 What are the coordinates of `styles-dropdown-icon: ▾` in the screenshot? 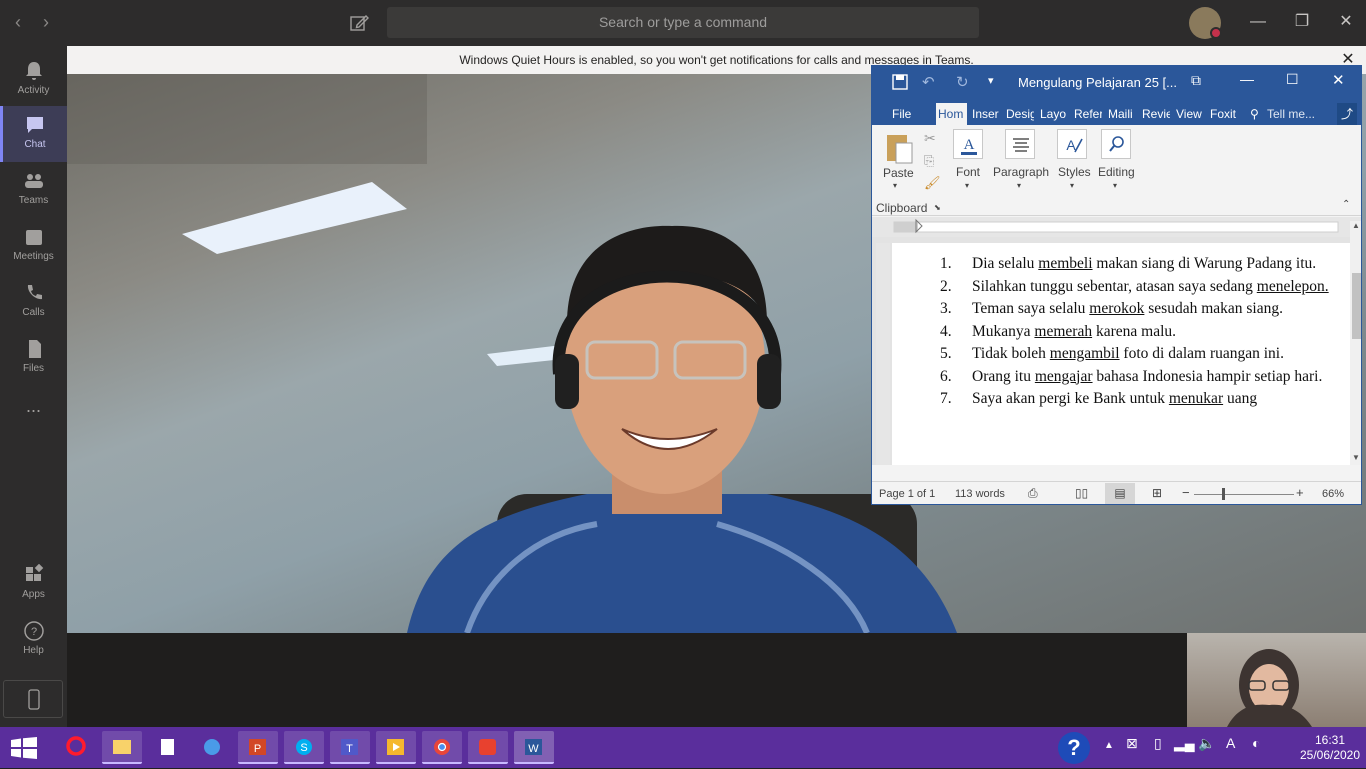 It's located at (1072, 185).